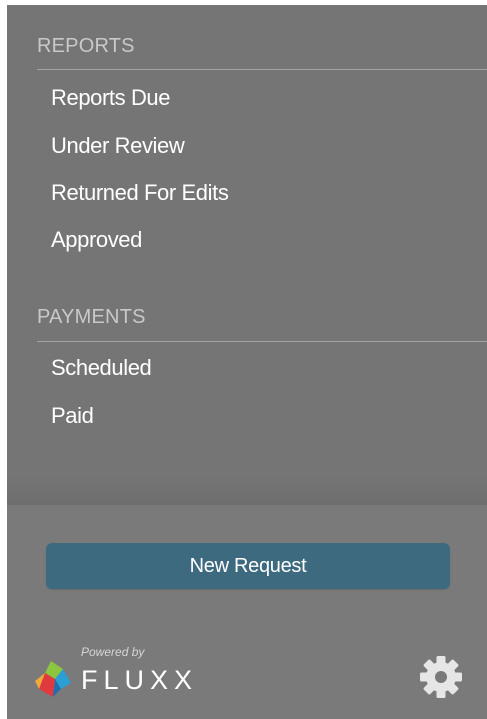  What do you see at coordinates (96, 240) in the screenshot?
I see `sidebar-item-approved: Approved` at bounding box center [96, 240].